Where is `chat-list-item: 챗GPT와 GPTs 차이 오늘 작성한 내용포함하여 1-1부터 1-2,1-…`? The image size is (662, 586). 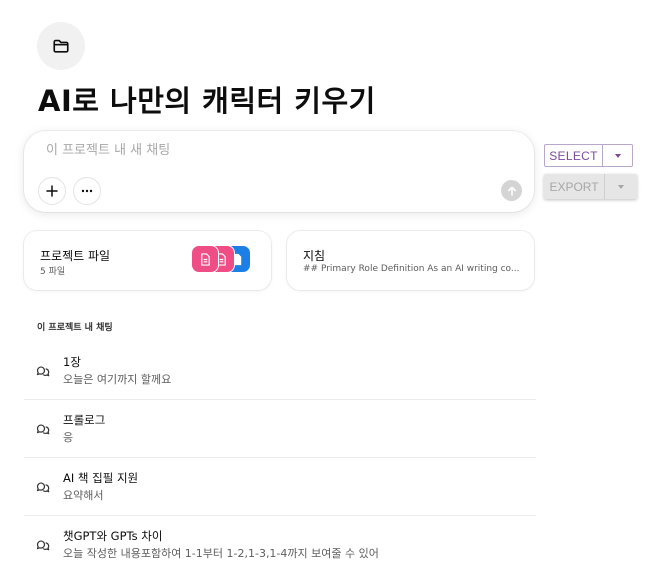
chat-list-item: 챗GPT와 GPTs 차이 오늘 작성한 내용포함하여 1-1부터 1-2,1-… is located at coordinates (280, 545).